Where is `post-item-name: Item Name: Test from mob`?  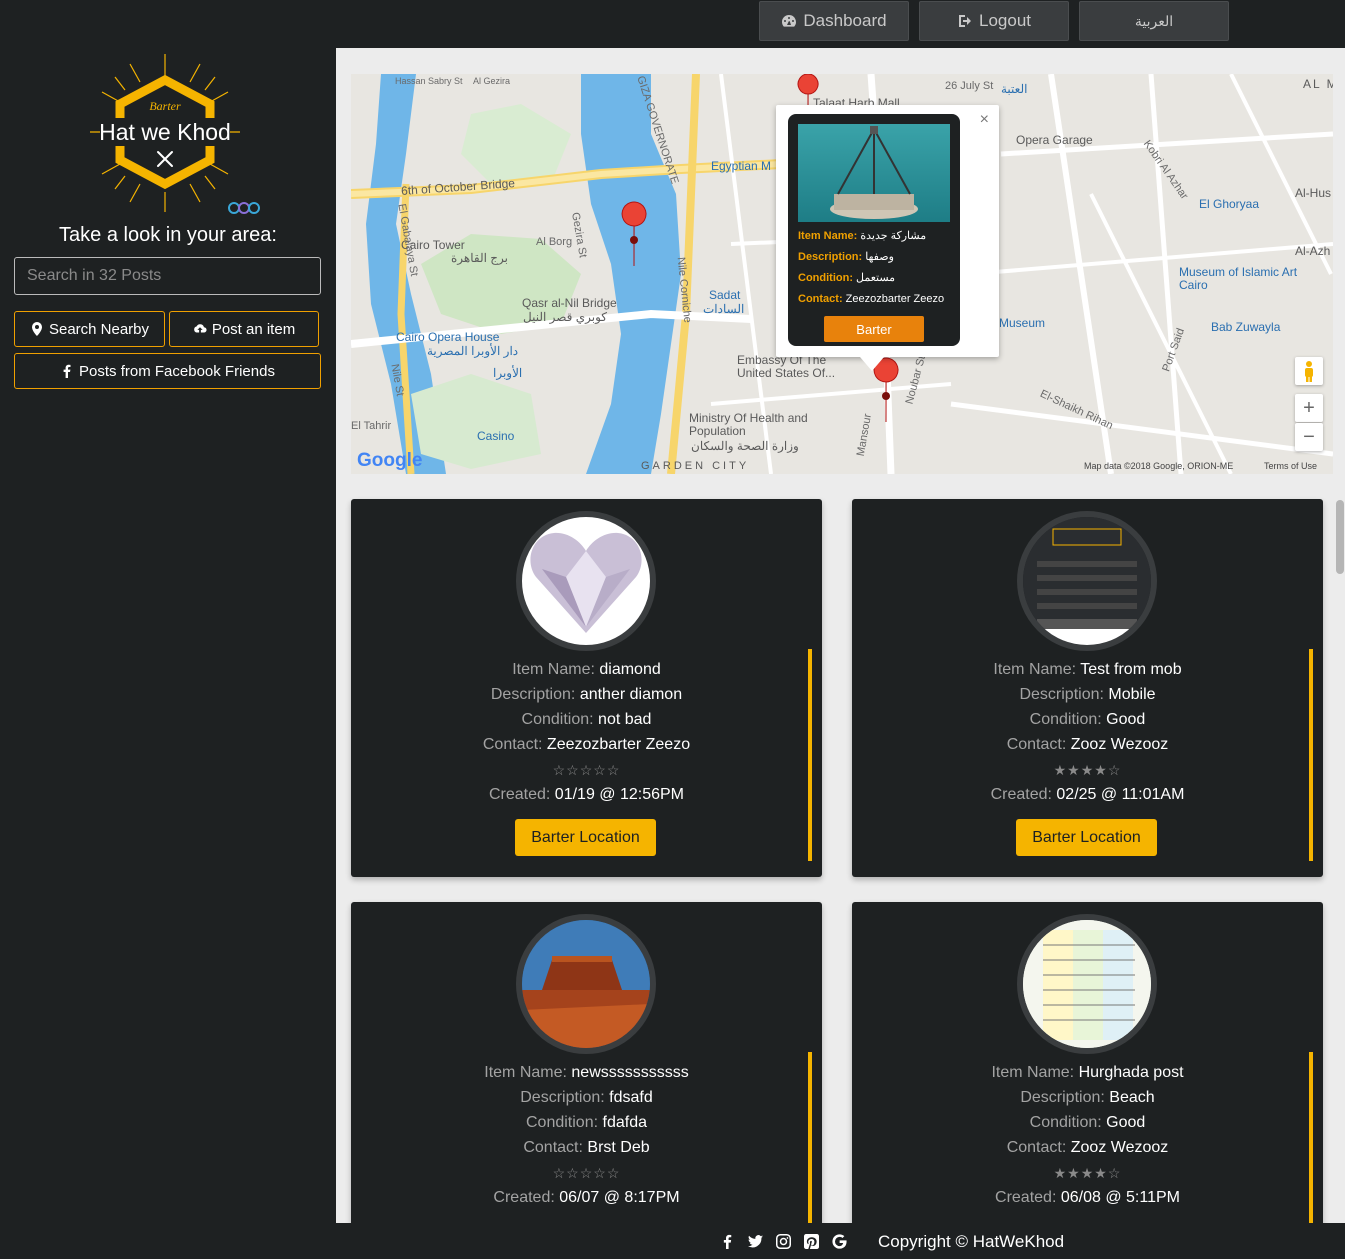 post-item-name: Item Name: Test from mob is located at coordinates (1087, 669).